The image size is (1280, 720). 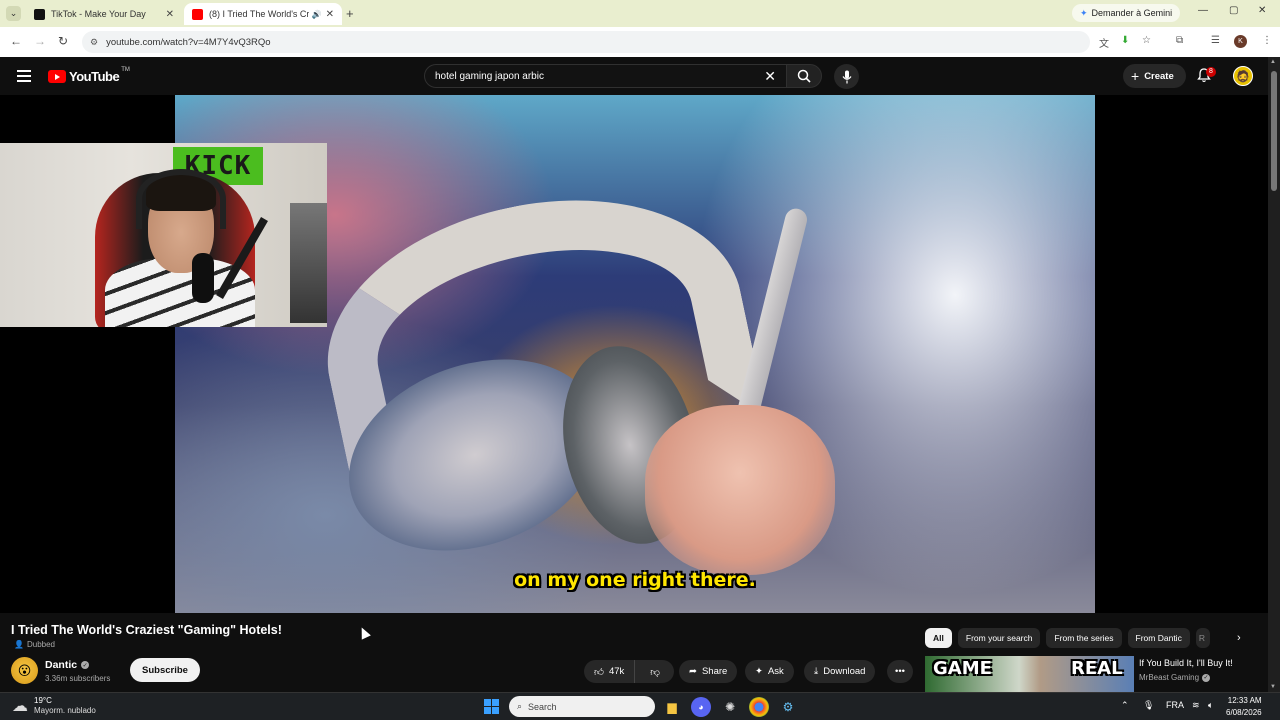 What do you see at coordinates (16, 41) in the screenshot?
I see `back-arrow-icon: ←` at bounding box center [16, 41].